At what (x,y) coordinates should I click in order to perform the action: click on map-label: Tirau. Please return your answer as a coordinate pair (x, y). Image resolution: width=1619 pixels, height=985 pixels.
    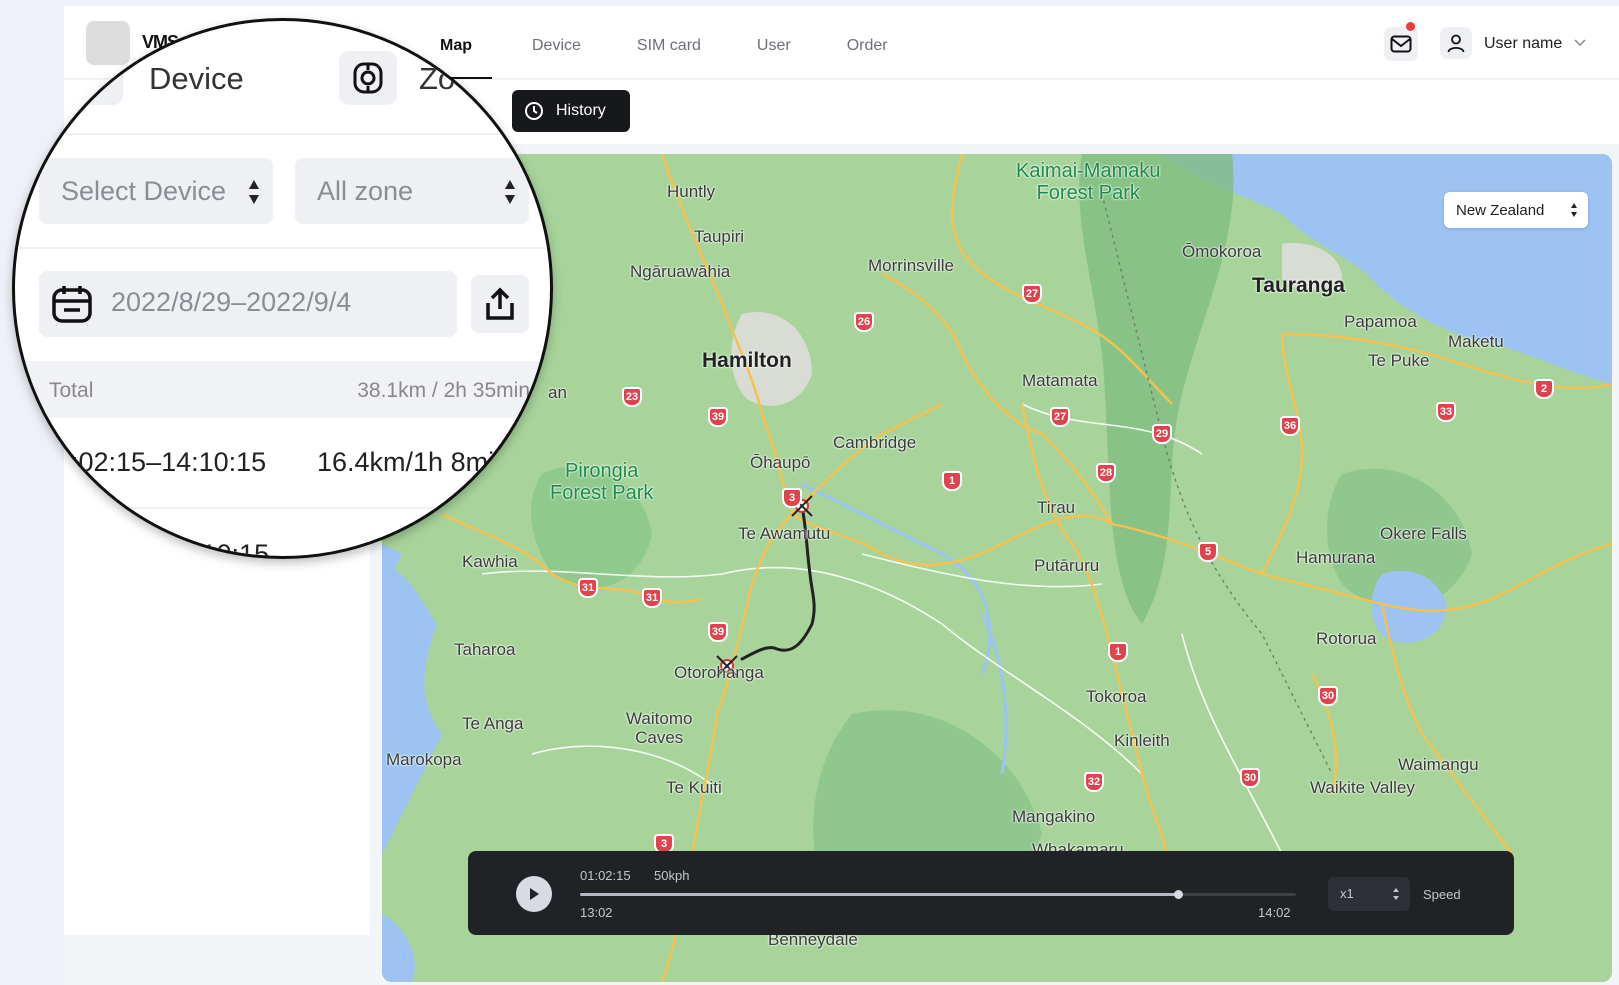
    Looking at the image, I should click on (1056, 507).